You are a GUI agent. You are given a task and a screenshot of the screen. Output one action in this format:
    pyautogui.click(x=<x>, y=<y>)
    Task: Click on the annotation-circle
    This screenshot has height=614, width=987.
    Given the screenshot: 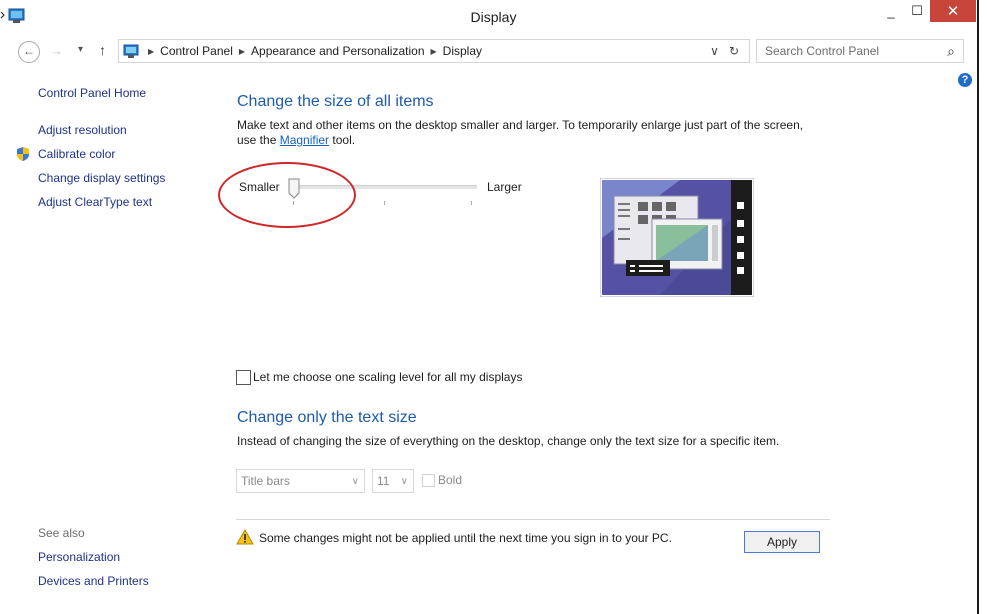 What is the action you would take?
    pyautogui.click(x=287, y=195)
    